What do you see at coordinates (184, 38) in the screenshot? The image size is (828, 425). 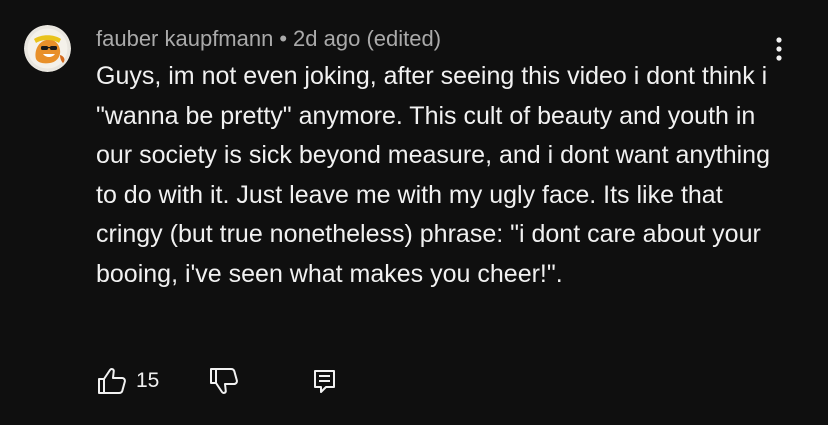 I see `author-name: fauber kaupfmann` at bounding box center [184, 38].